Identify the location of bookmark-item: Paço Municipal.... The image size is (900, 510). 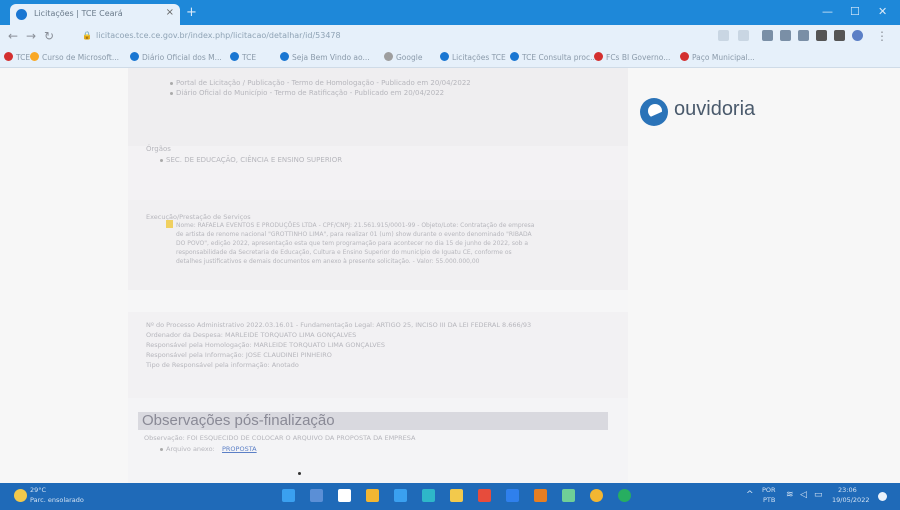
(717, 57).